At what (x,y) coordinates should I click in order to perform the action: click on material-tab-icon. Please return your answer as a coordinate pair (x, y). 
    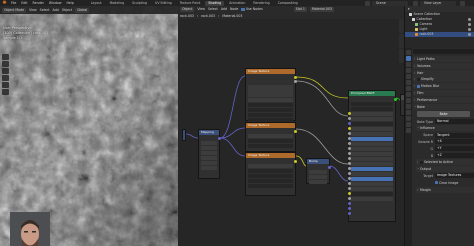
    Looking at the image, I should click on (408, 124).